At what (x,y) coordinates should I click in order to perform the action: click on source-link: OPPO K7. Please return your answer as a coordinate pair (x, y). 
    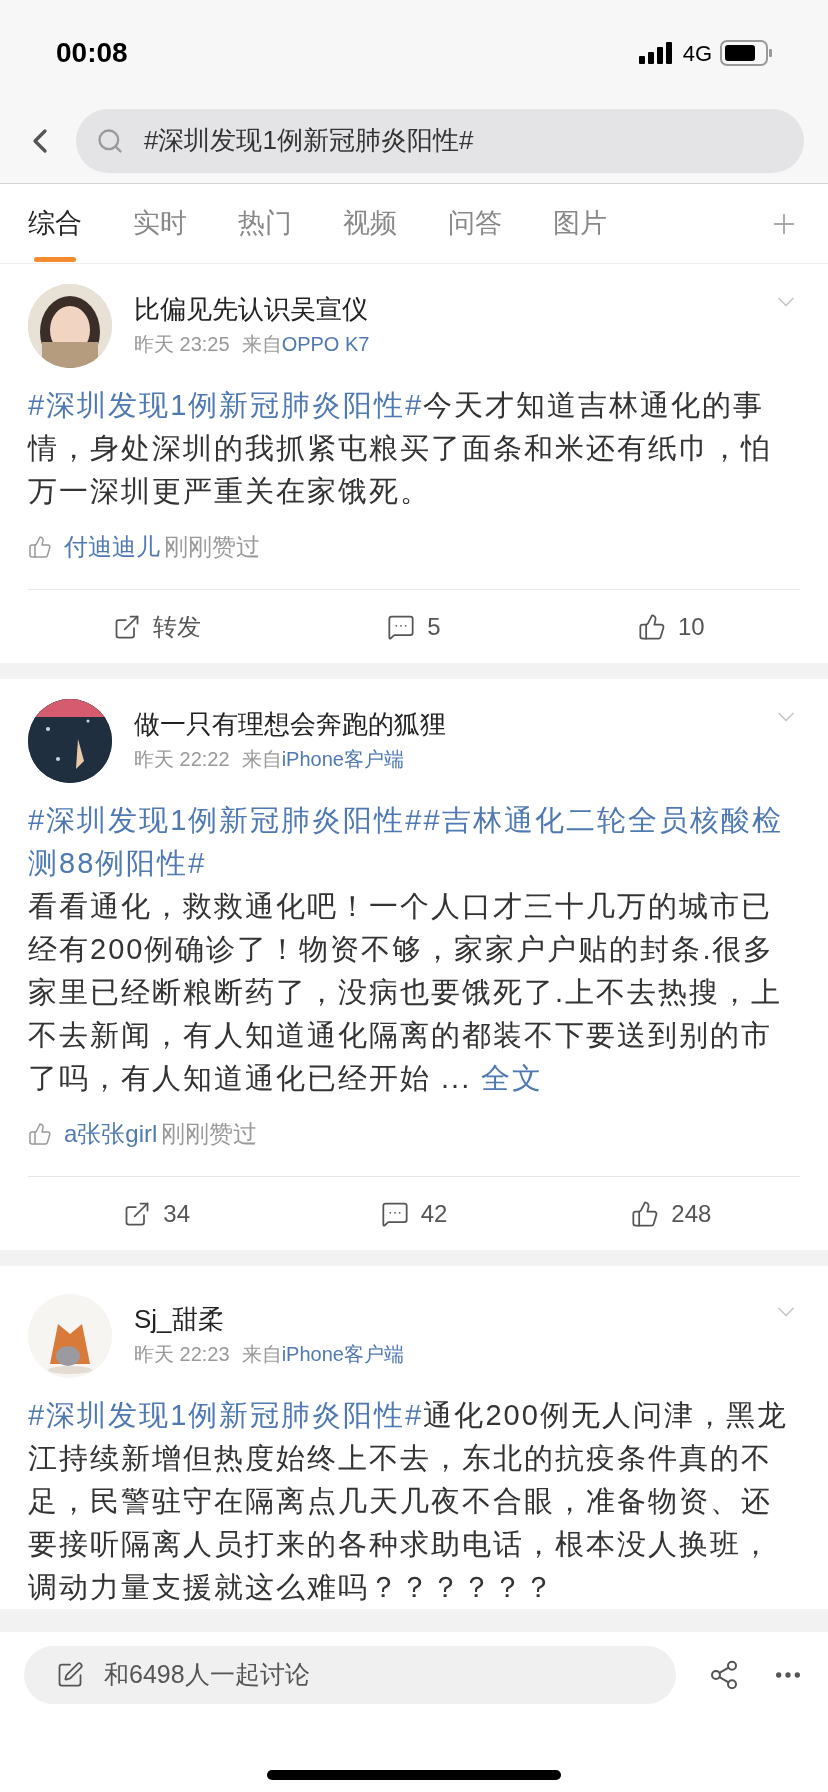
    Looking at the image, I should click on (325, 344).